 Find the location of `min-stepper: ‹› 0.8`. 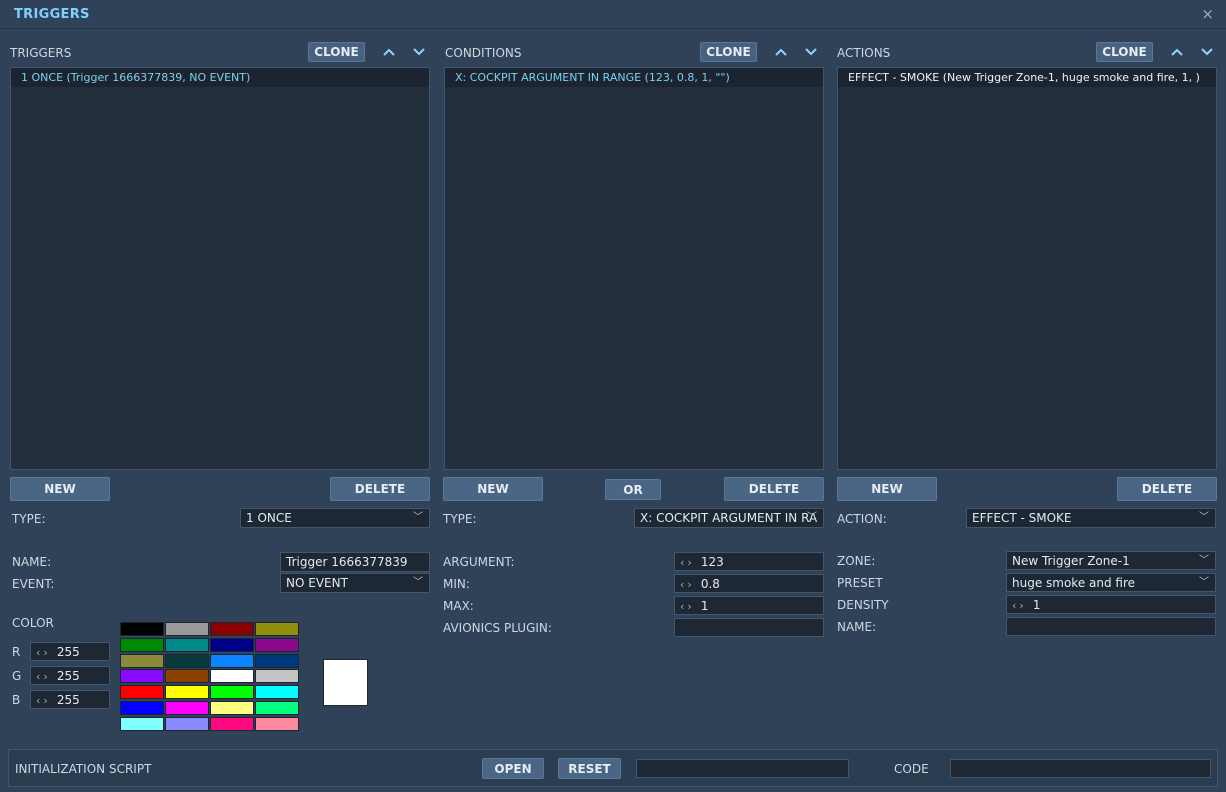

min-stepper: ‹› 0.8 is located at coordinates (749, 583).